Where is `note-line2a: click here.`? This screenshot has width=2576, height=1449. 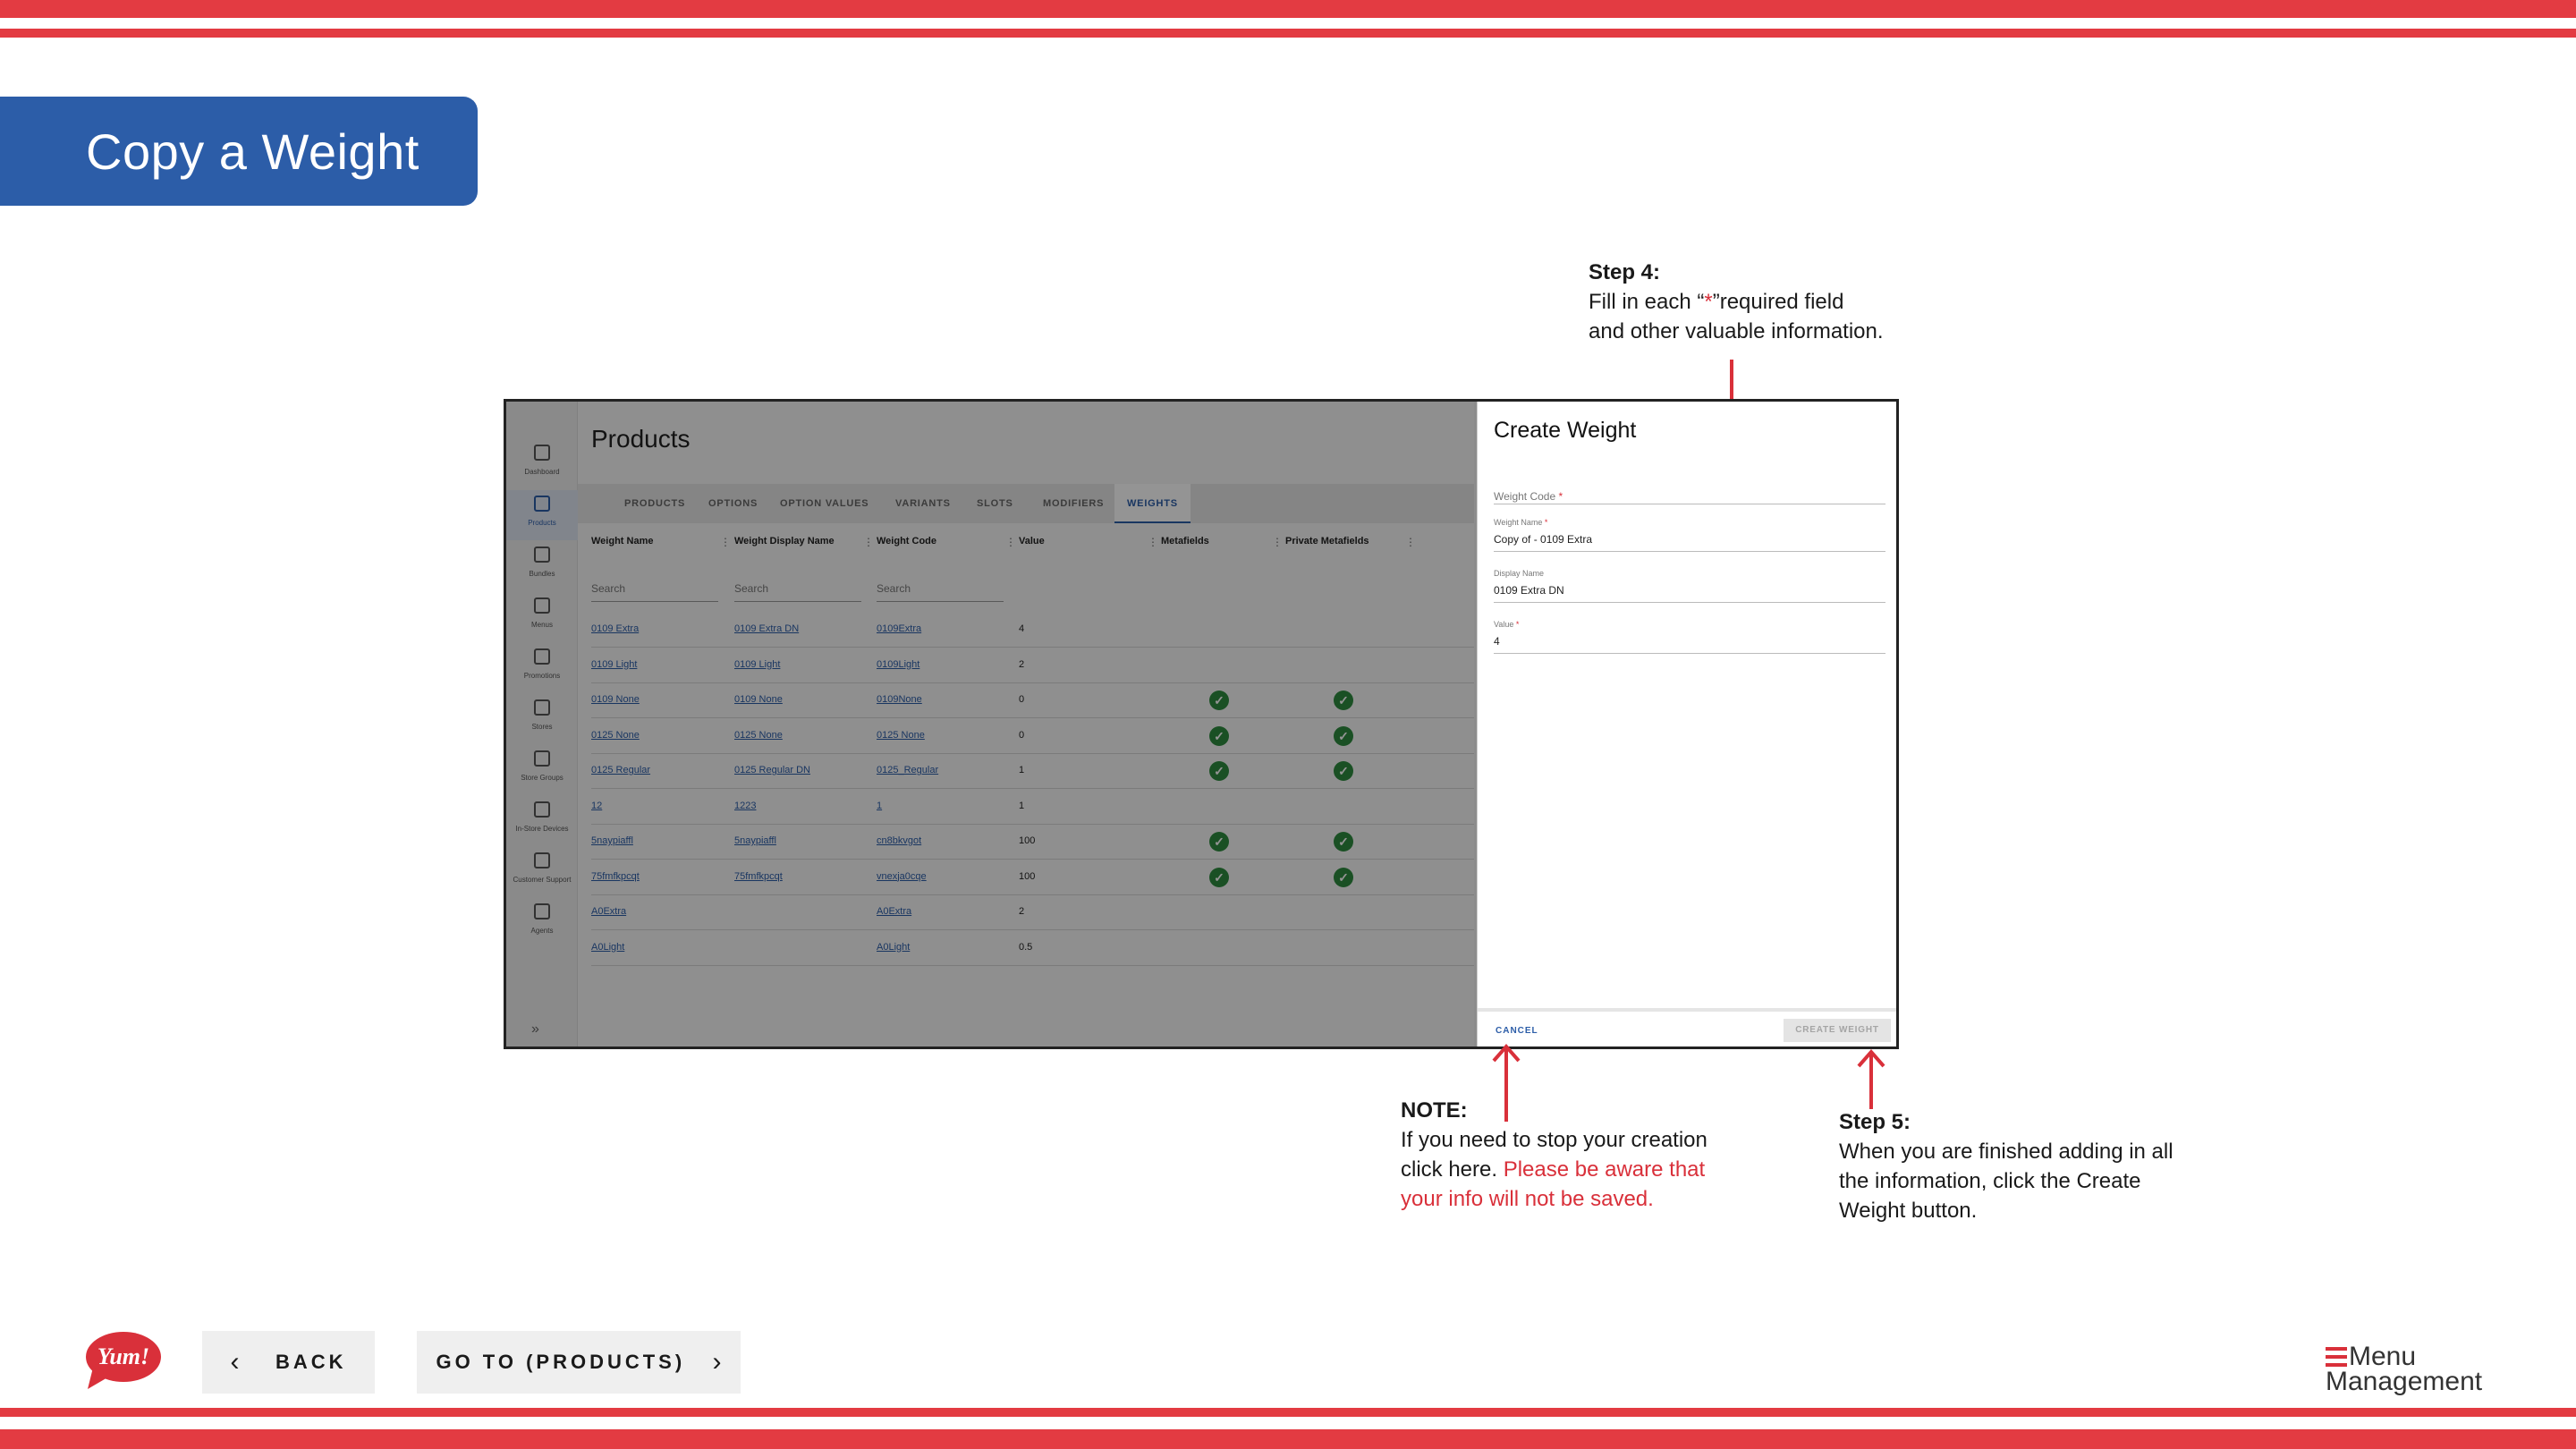 note-line2a: click here. is located at coordinates (1452, 1169).